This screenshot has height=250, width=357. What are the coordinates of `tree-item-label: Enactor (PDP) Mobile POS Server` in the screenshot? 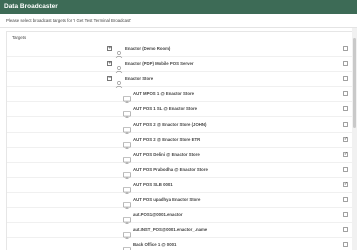 It's located at (159, 64).